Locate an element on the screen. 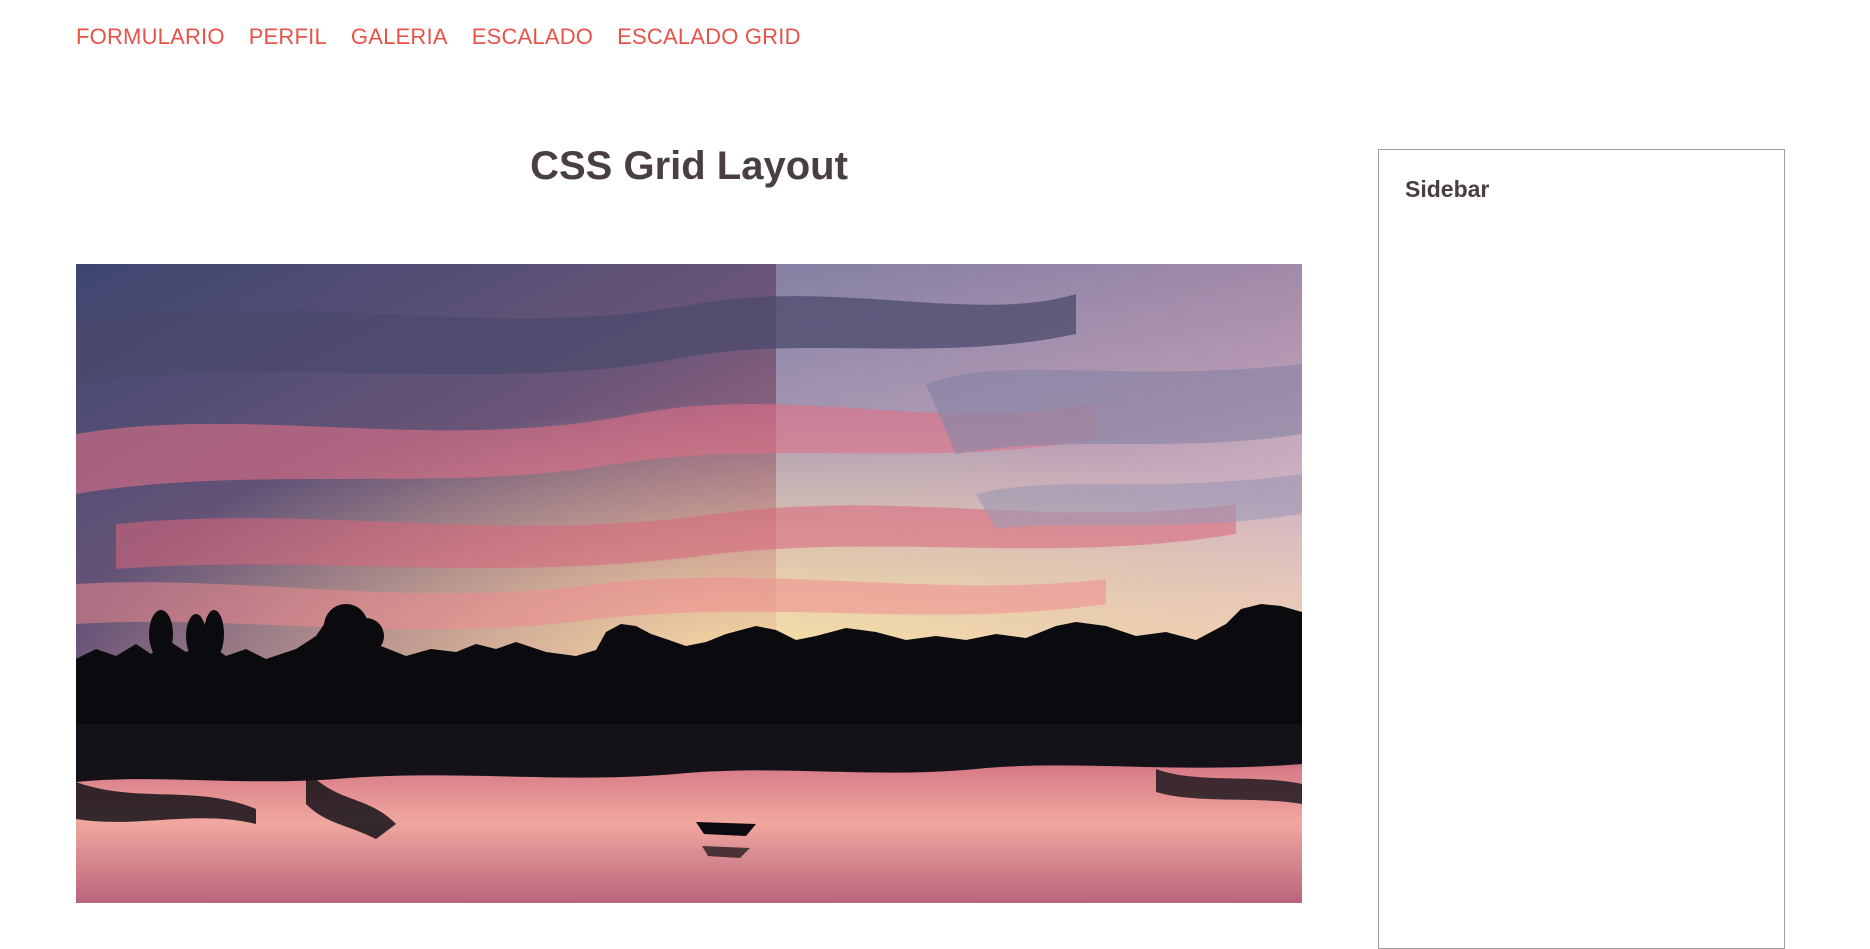  nav-link-escalado-grid: ESCALADO GRID is located at coordinates (709, 37).